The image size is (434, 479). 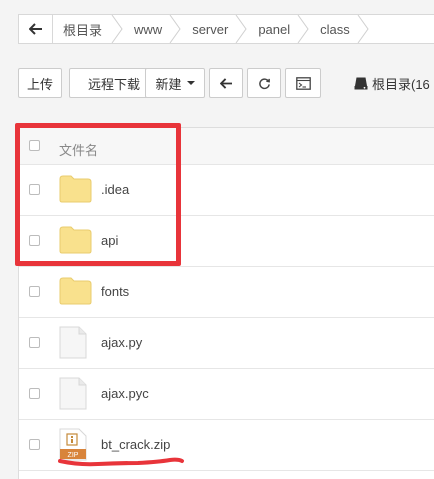 I want to click on breadcrumb-item-www: www, so click(x=148, y=29).